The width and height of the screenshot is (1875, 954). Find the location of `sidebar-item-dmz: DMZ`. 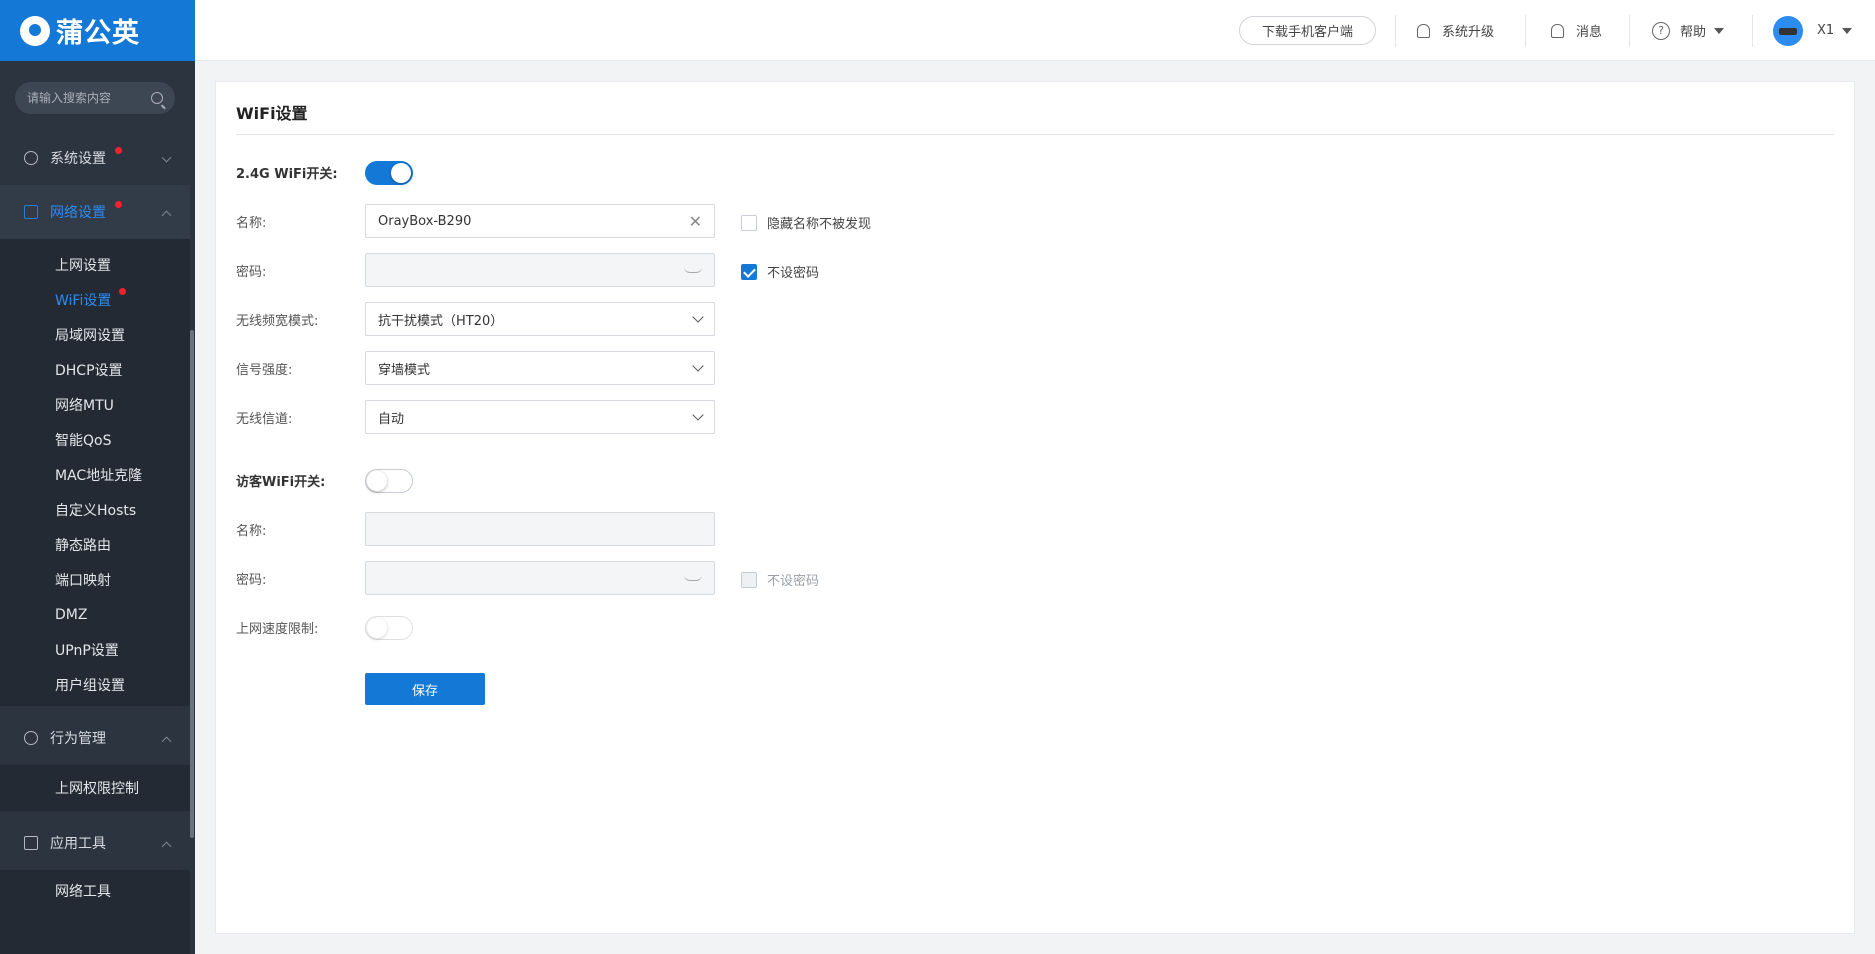

sidebar-item-dmz: DMZ is located at coordinates (95, 614).